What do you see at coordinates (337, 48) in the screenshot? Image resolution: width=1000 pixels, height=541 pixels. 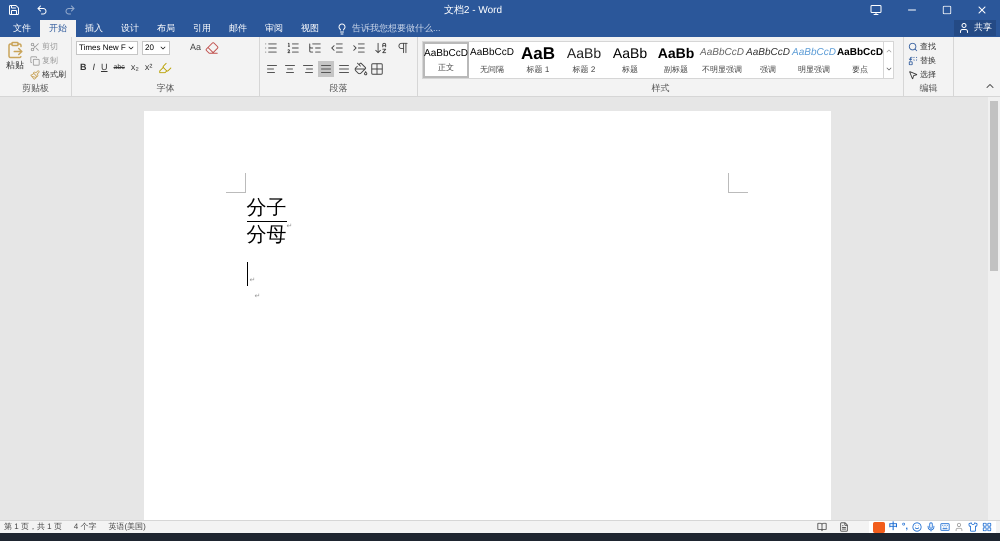 I see `decrease-indent-icon` at bounding box center [337, 48].